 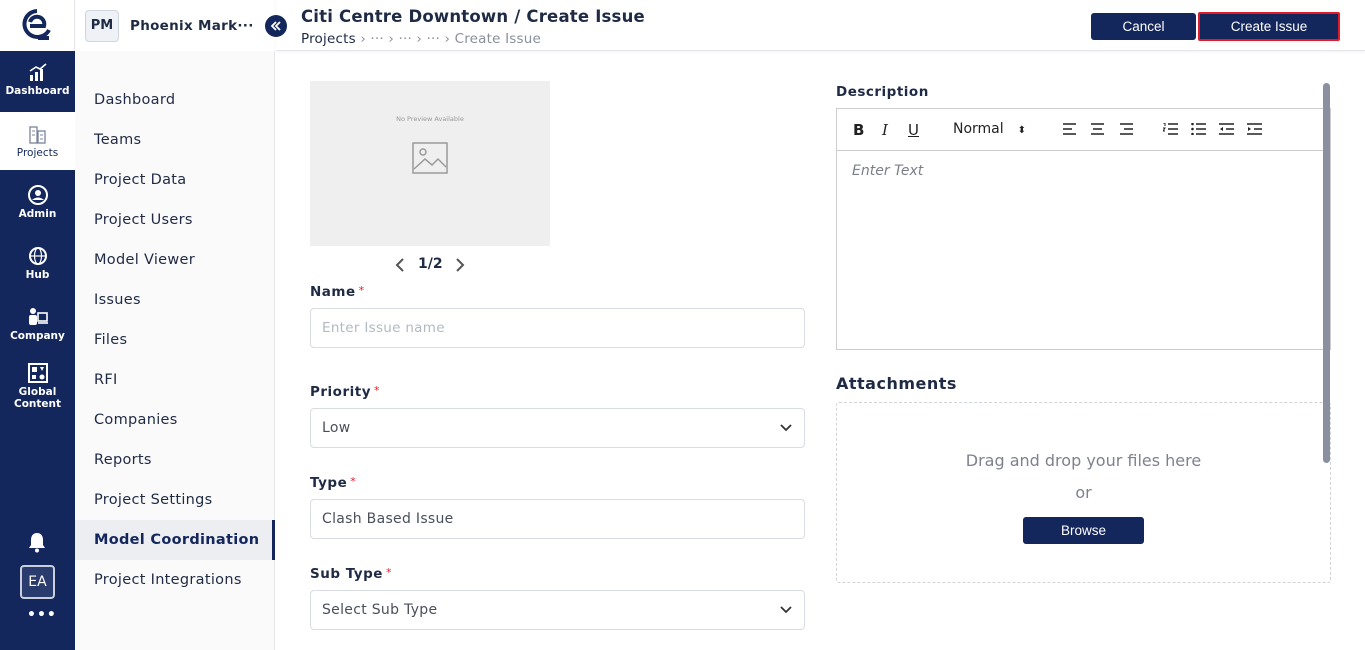 What do you see at coordinates (175, 140) in the screenshot?
I see `sidebar-item-teams: Teams` at bounding box center [175, 140].